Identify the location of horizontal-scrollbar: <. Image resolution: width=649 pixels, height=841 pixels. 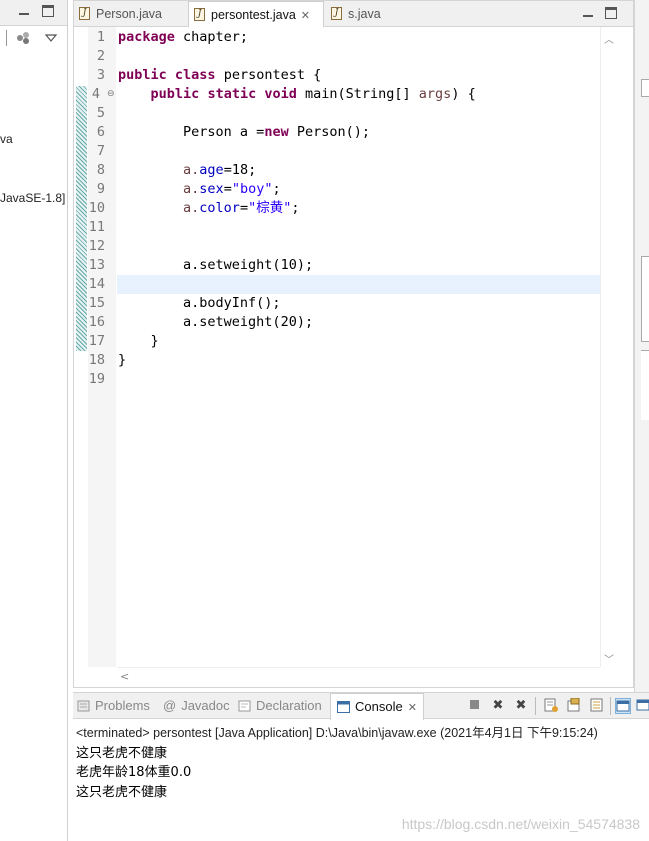
(358, 677).